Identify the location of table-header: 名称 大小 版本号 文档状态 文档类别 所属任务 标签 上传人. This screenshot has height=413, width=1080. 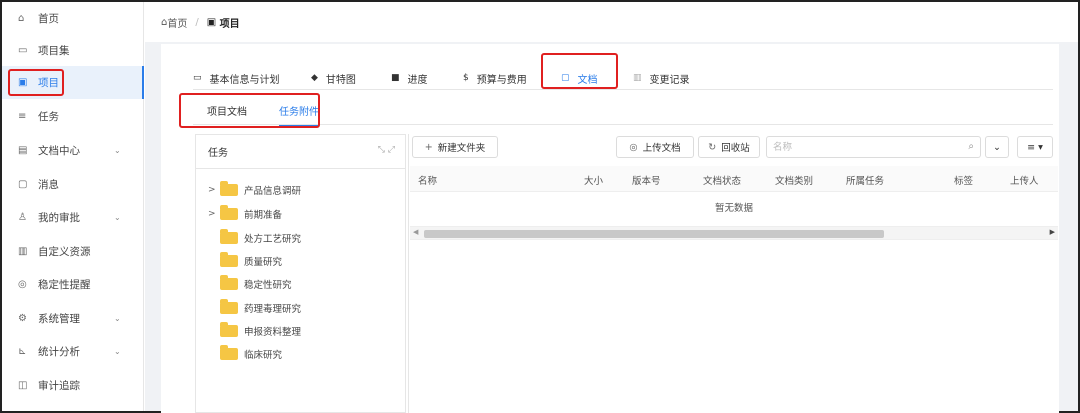
(734, 179).